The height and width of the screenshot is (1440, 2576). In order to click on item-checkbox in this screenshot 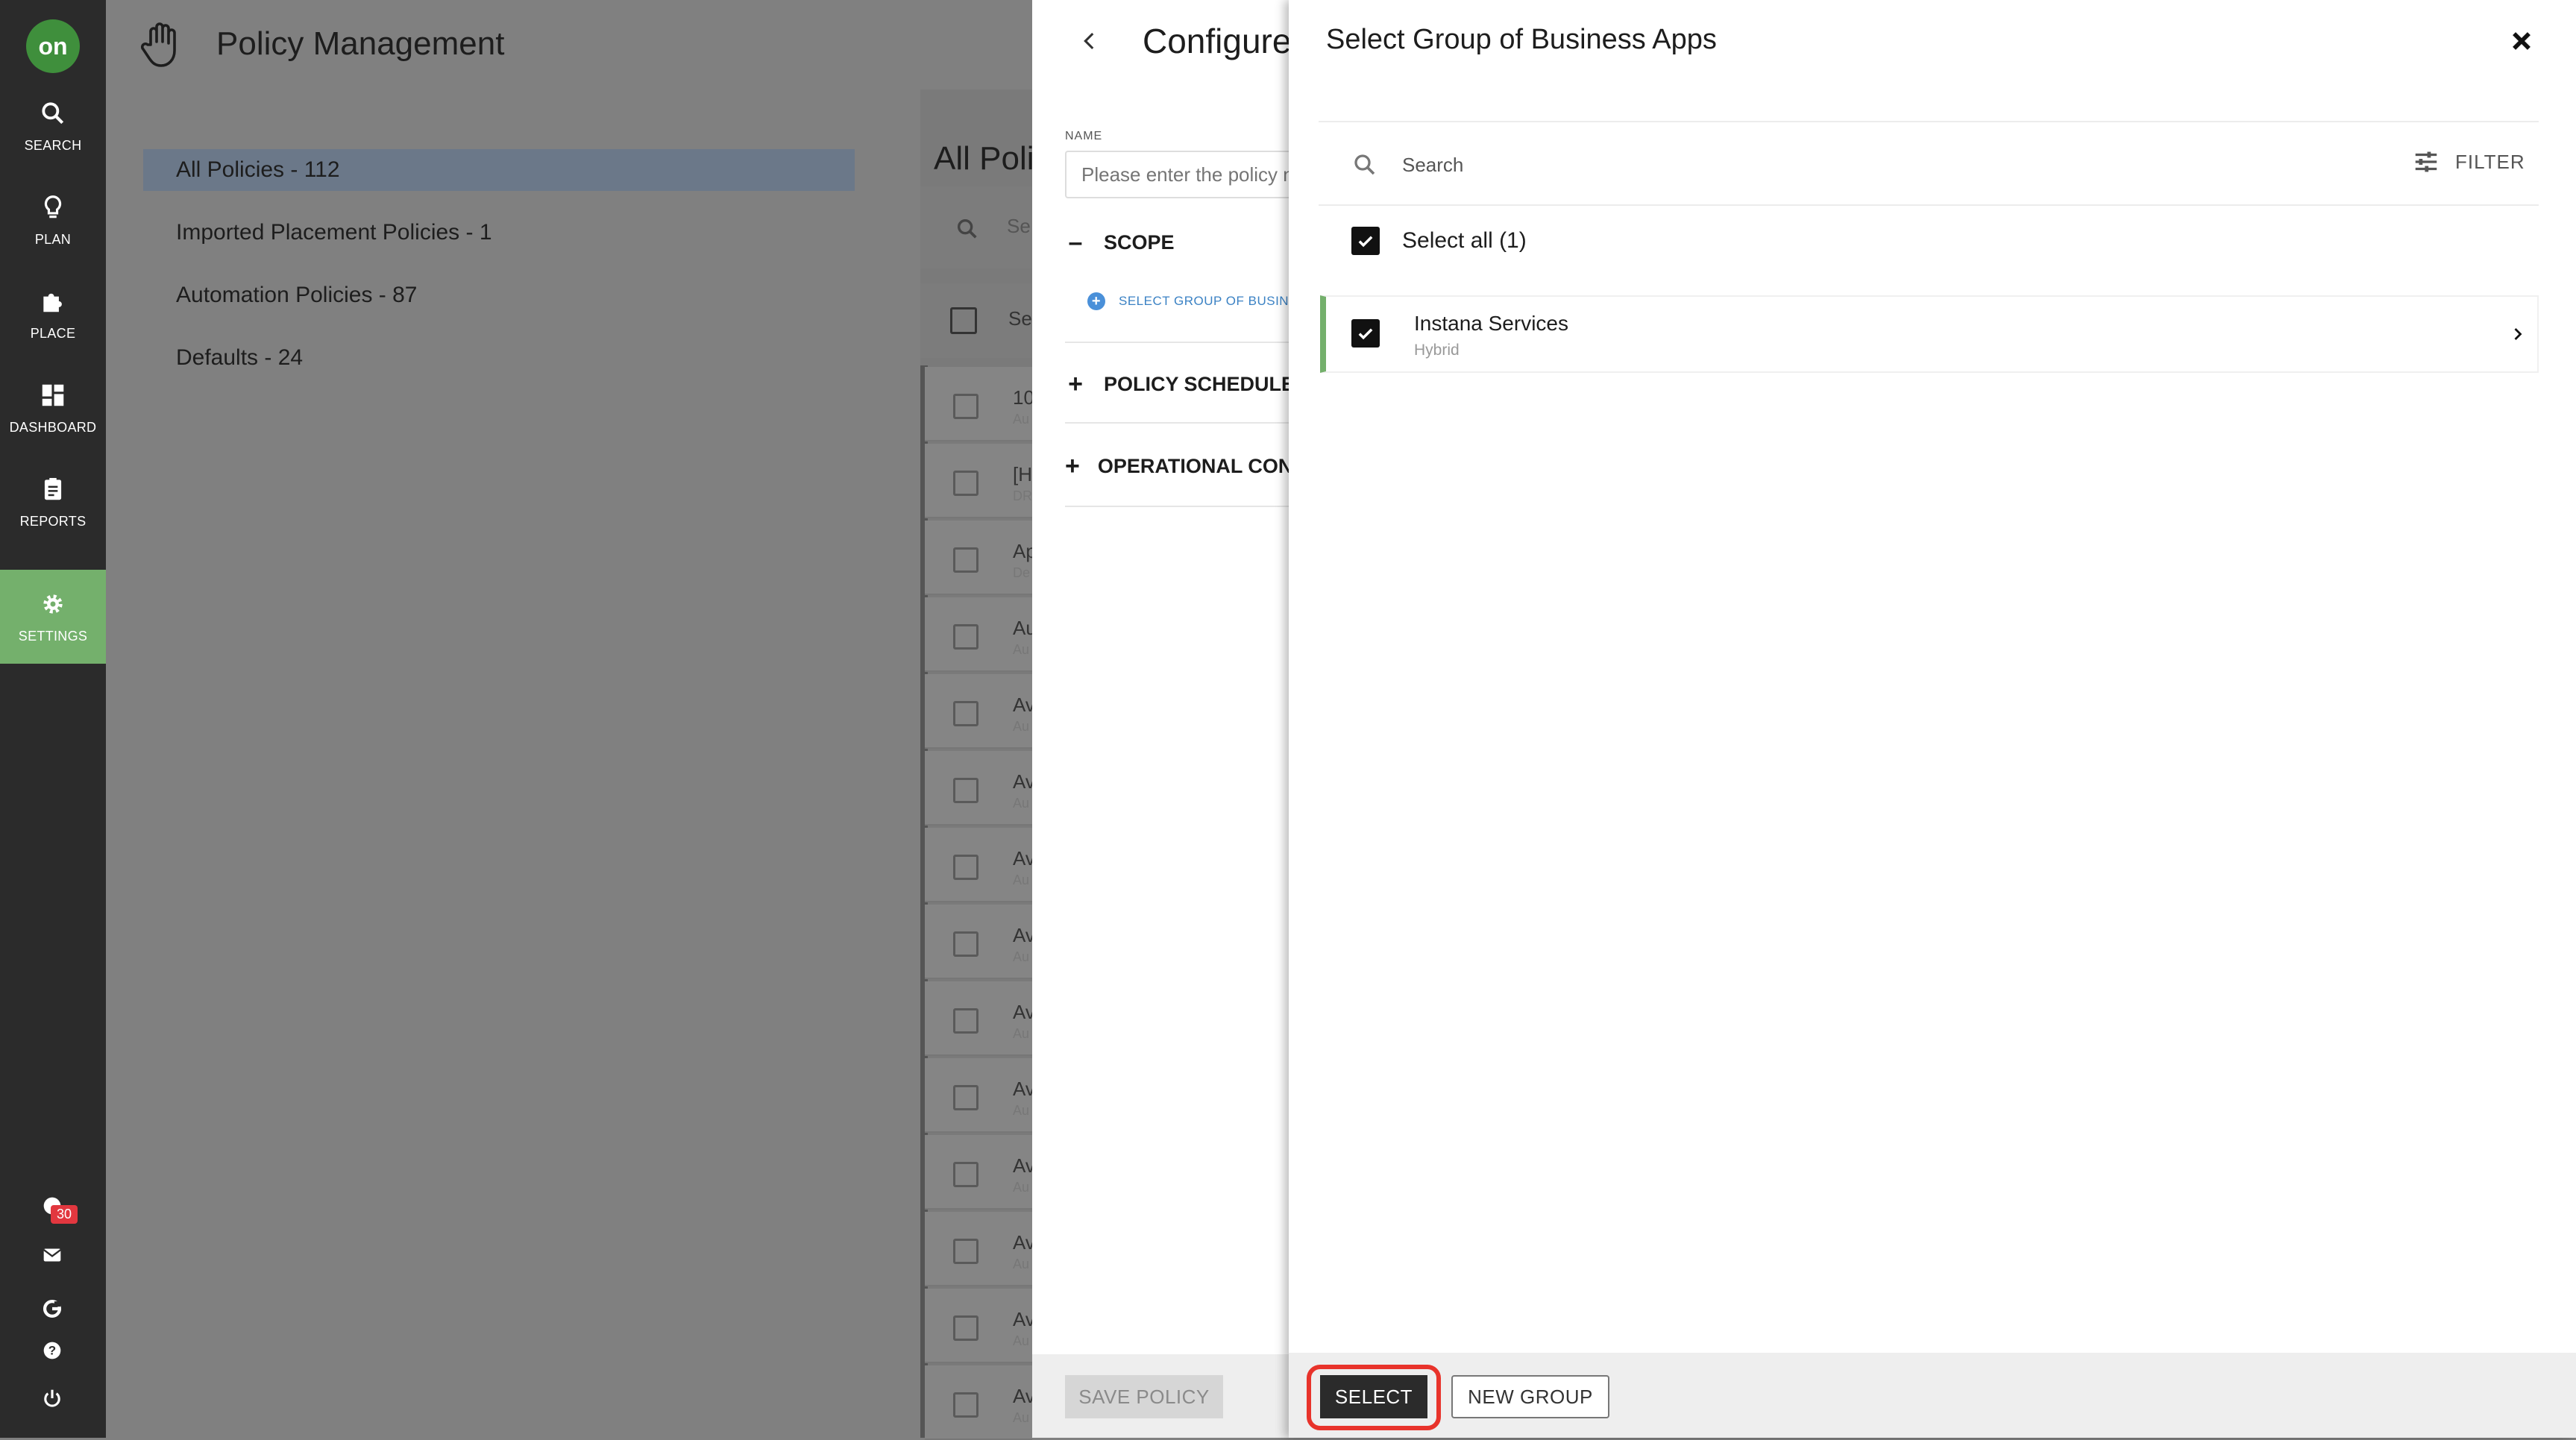, I will do `click(1366, 333)`.